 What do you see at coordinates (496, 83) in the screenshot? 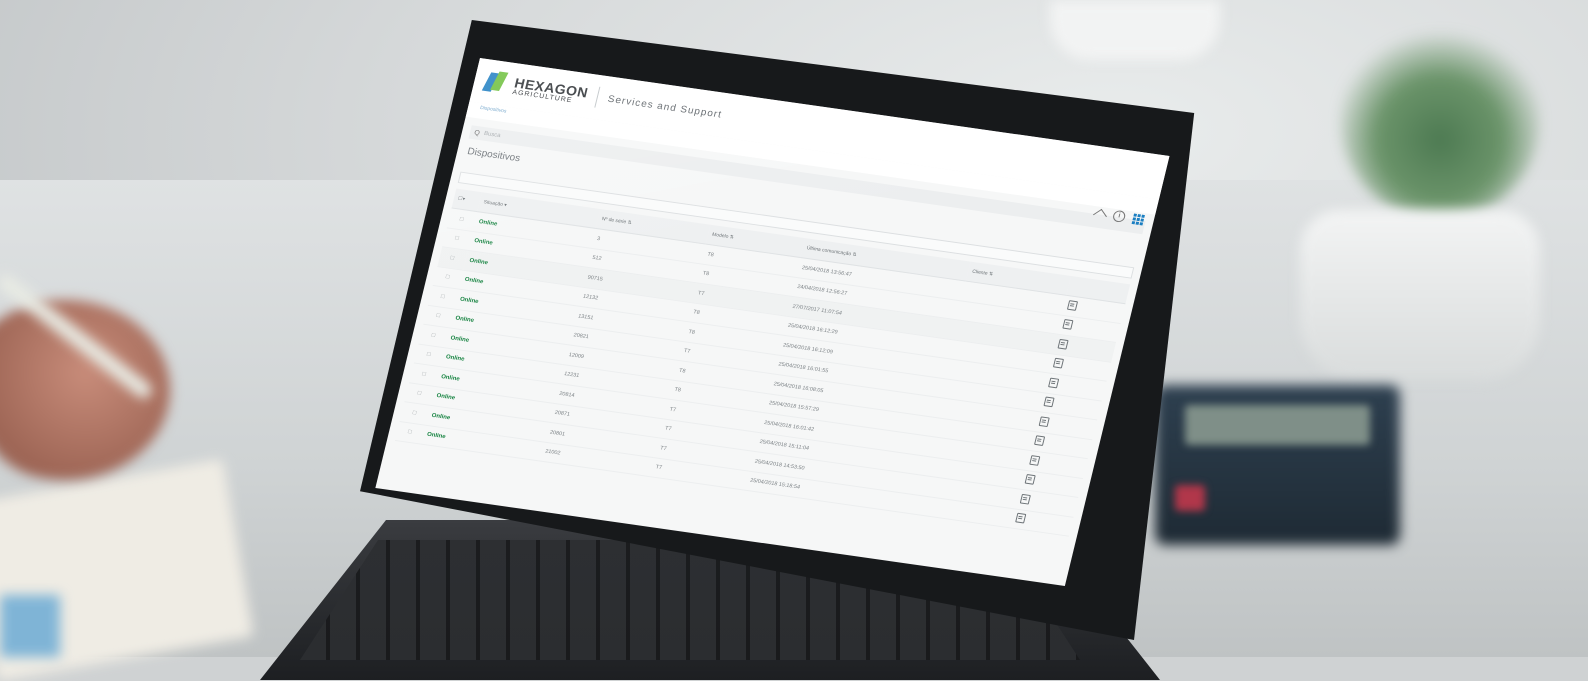
I see `hexagon-logo-icon` at bounding box center [496, 83].